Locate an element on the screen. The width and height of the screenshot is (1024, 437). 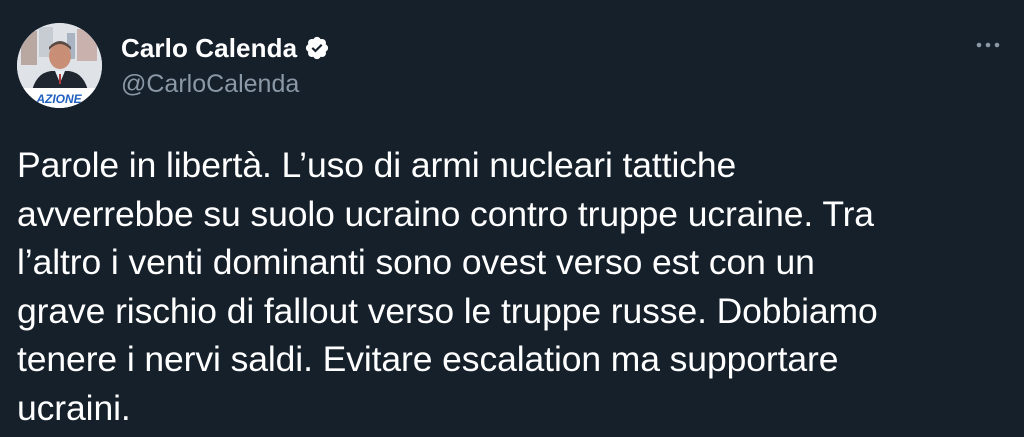
author-handle: @CarloCalenda is located at coordinates (210, 84).